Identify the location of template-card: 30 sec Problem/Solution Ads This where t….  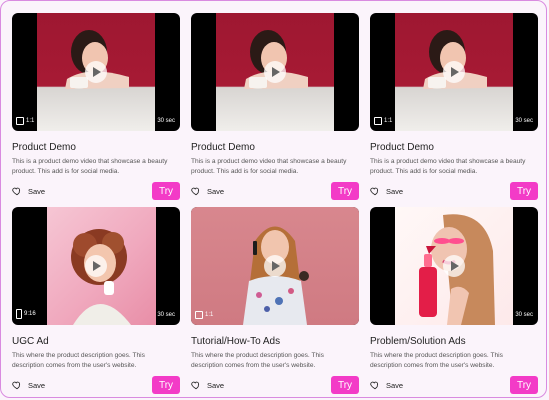
(454, 300).